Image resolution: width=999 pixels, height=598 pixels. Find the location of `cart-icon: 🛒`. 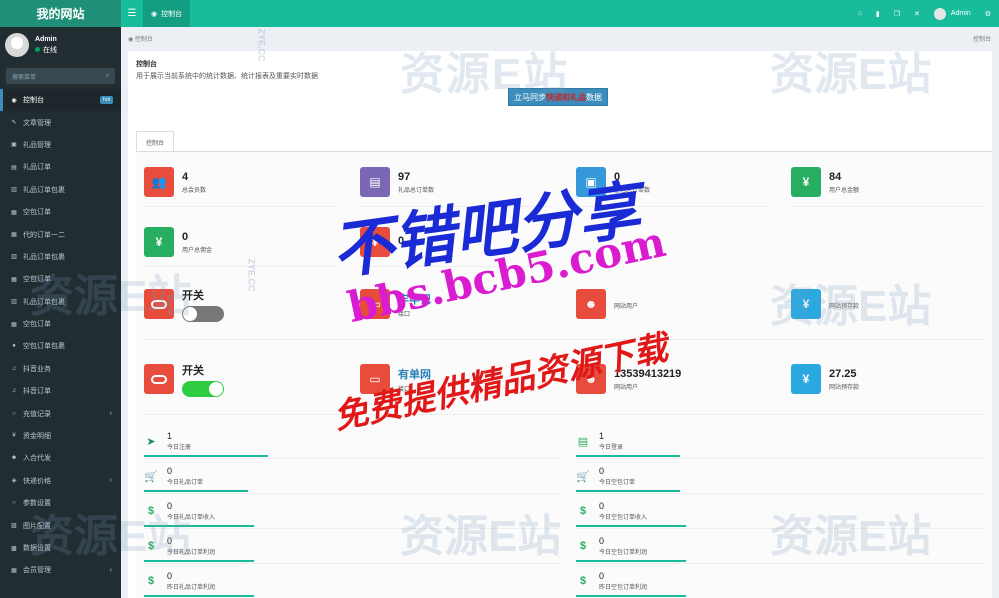

cart-icon: 🛒 is located at coordinates (151, 476).